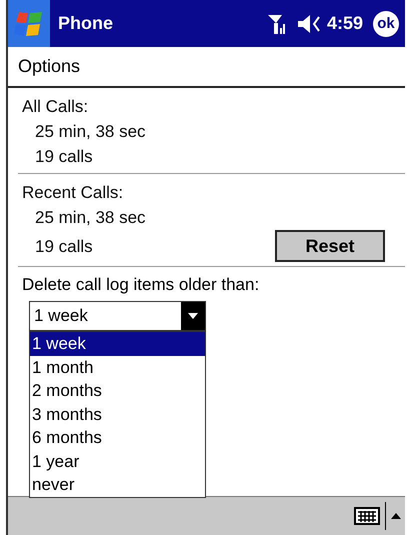  What do you see at coordinates (140, 285) in the screenshot?
I see `delete-label: Delete call log items older than:` at bounding box center [140, 285].